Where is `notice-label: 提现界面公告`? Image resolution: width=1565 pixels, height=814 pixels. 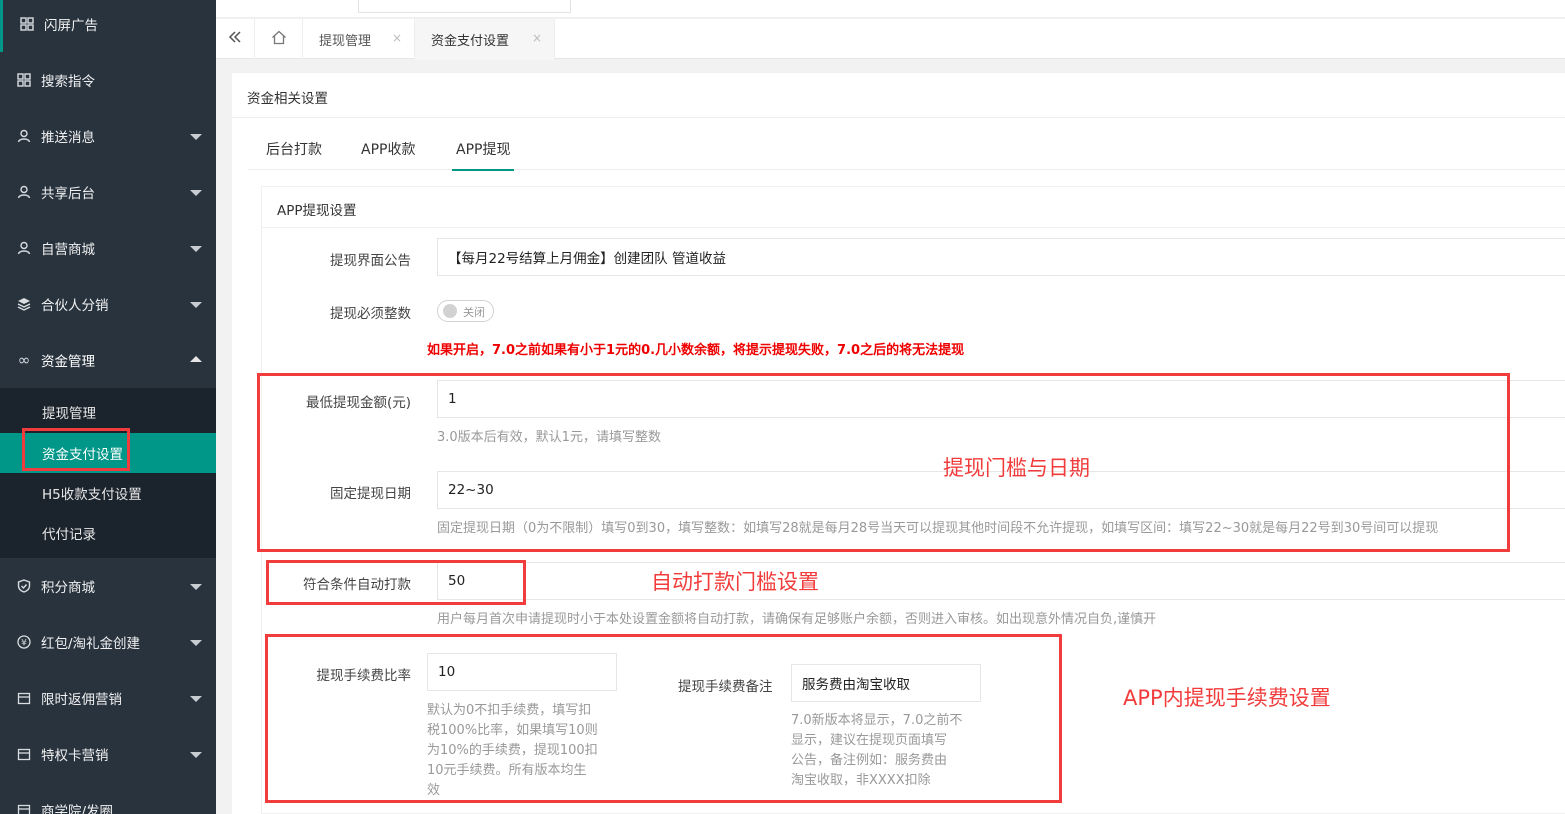
notice-label: 提现界面公告 is located at coordinates (370, 261).